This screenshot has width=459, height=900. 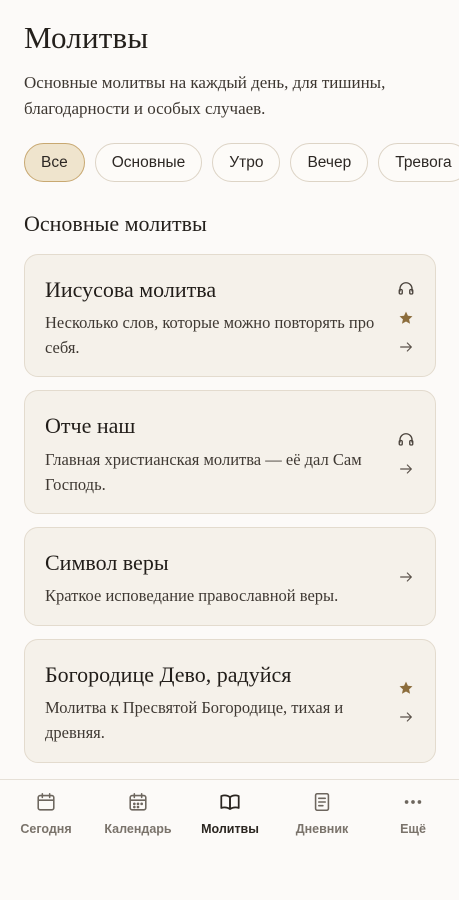 I want to click on prayer-title: Богородице Дево, радуйся, so click(x=168, y=674).